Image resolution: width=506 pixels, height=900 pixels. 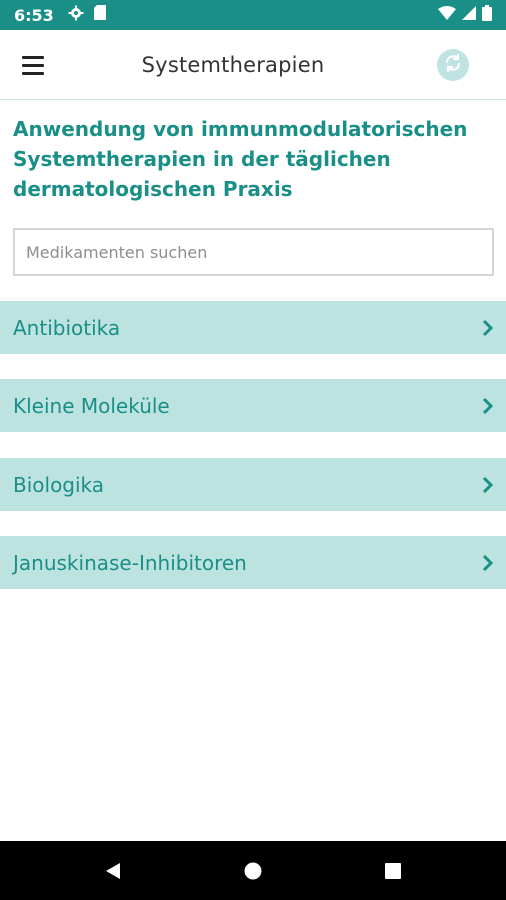 What do you see at coordinates (76, 15) in the screenshot?
I see `settings-icon` at bounding box center [76, 15].